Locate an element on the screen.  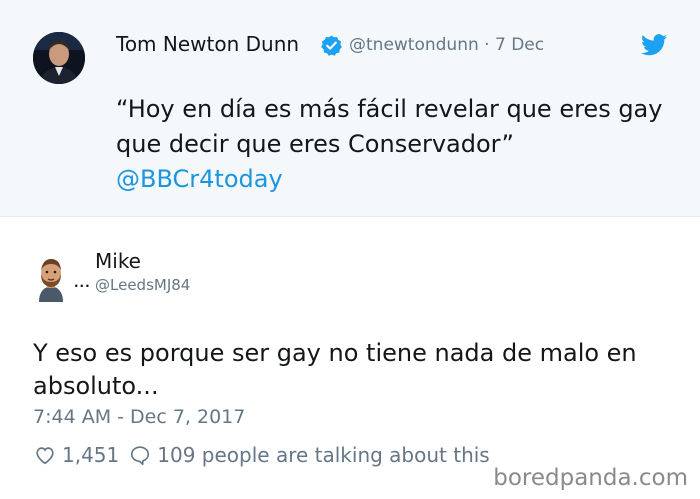
engagement-stats: 1,451 109 people are talking about this is located at coordinates (262, 455).